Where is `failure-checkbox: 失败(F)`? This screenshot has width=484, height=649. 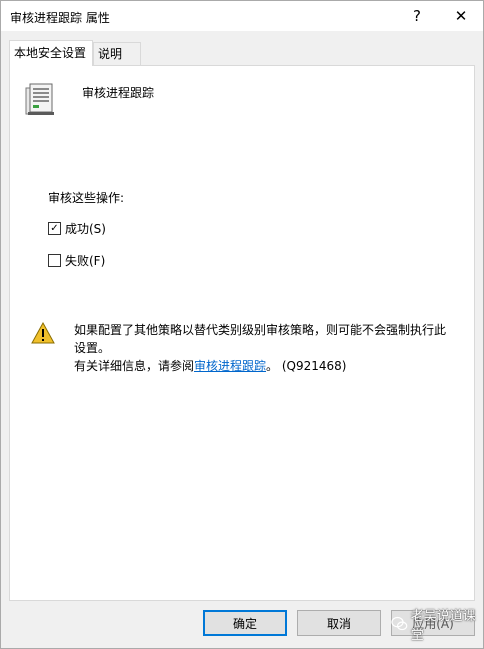
failure-checkbox: 失败(F) is located at coordinates (76, 260).